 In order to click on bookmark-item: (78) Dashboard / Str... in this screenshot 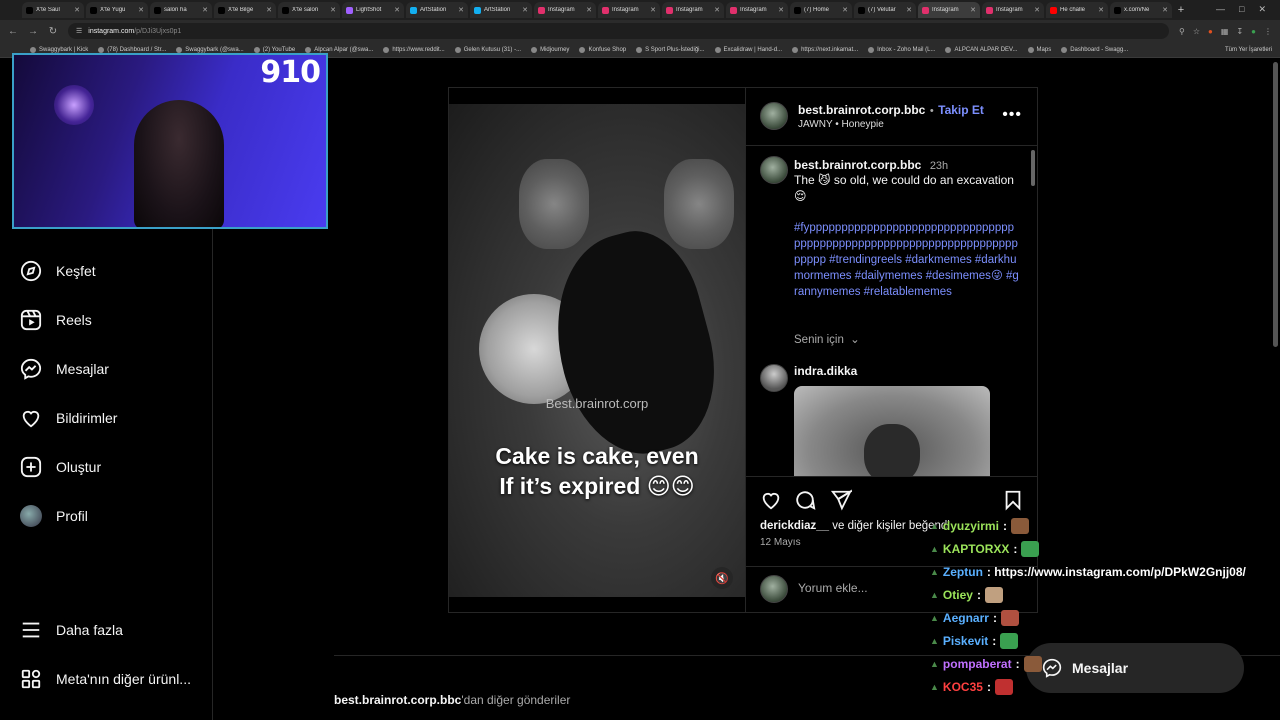, I will do `click(132, 49)`.